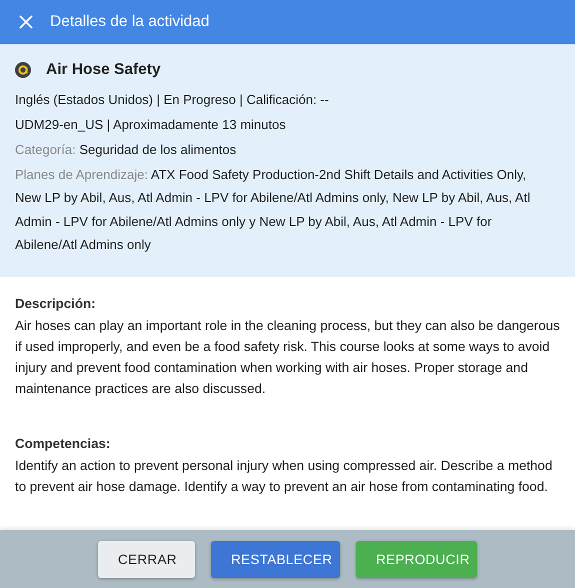 This screenshot has height=588, width=575. I want to click on section-heading: Descripción:, so click(56, 303).